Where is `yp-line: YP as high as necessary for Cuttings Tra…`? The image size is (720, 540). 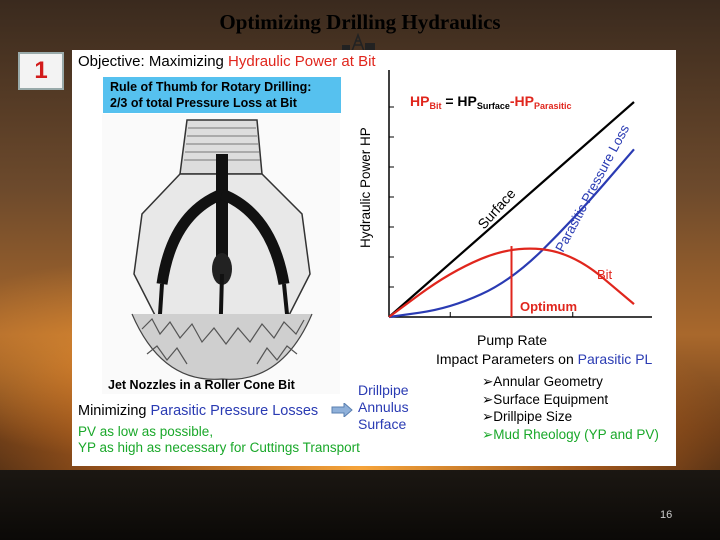 yp-line: YP as high as necessary for Cuttings Tra… is located at coordinates (219, 447).